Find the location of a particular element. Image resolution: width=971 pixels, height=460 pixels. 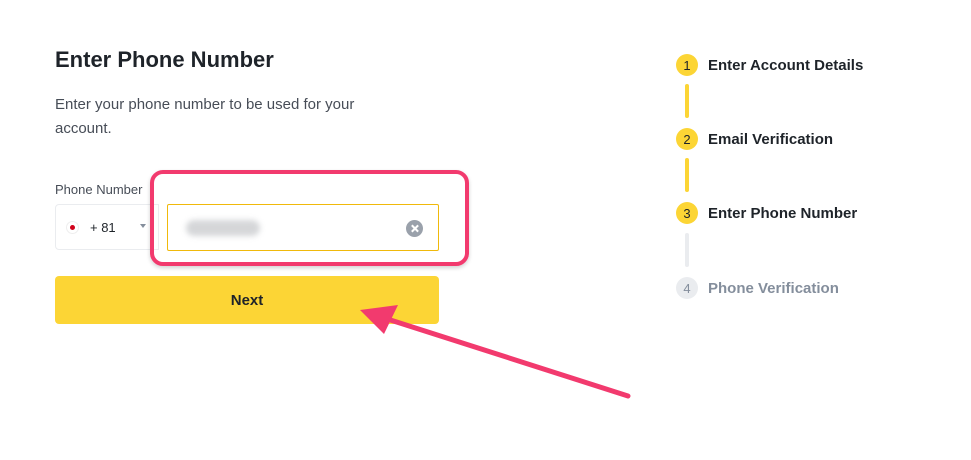

step-number: 1 is located at coordinates (687, 65).